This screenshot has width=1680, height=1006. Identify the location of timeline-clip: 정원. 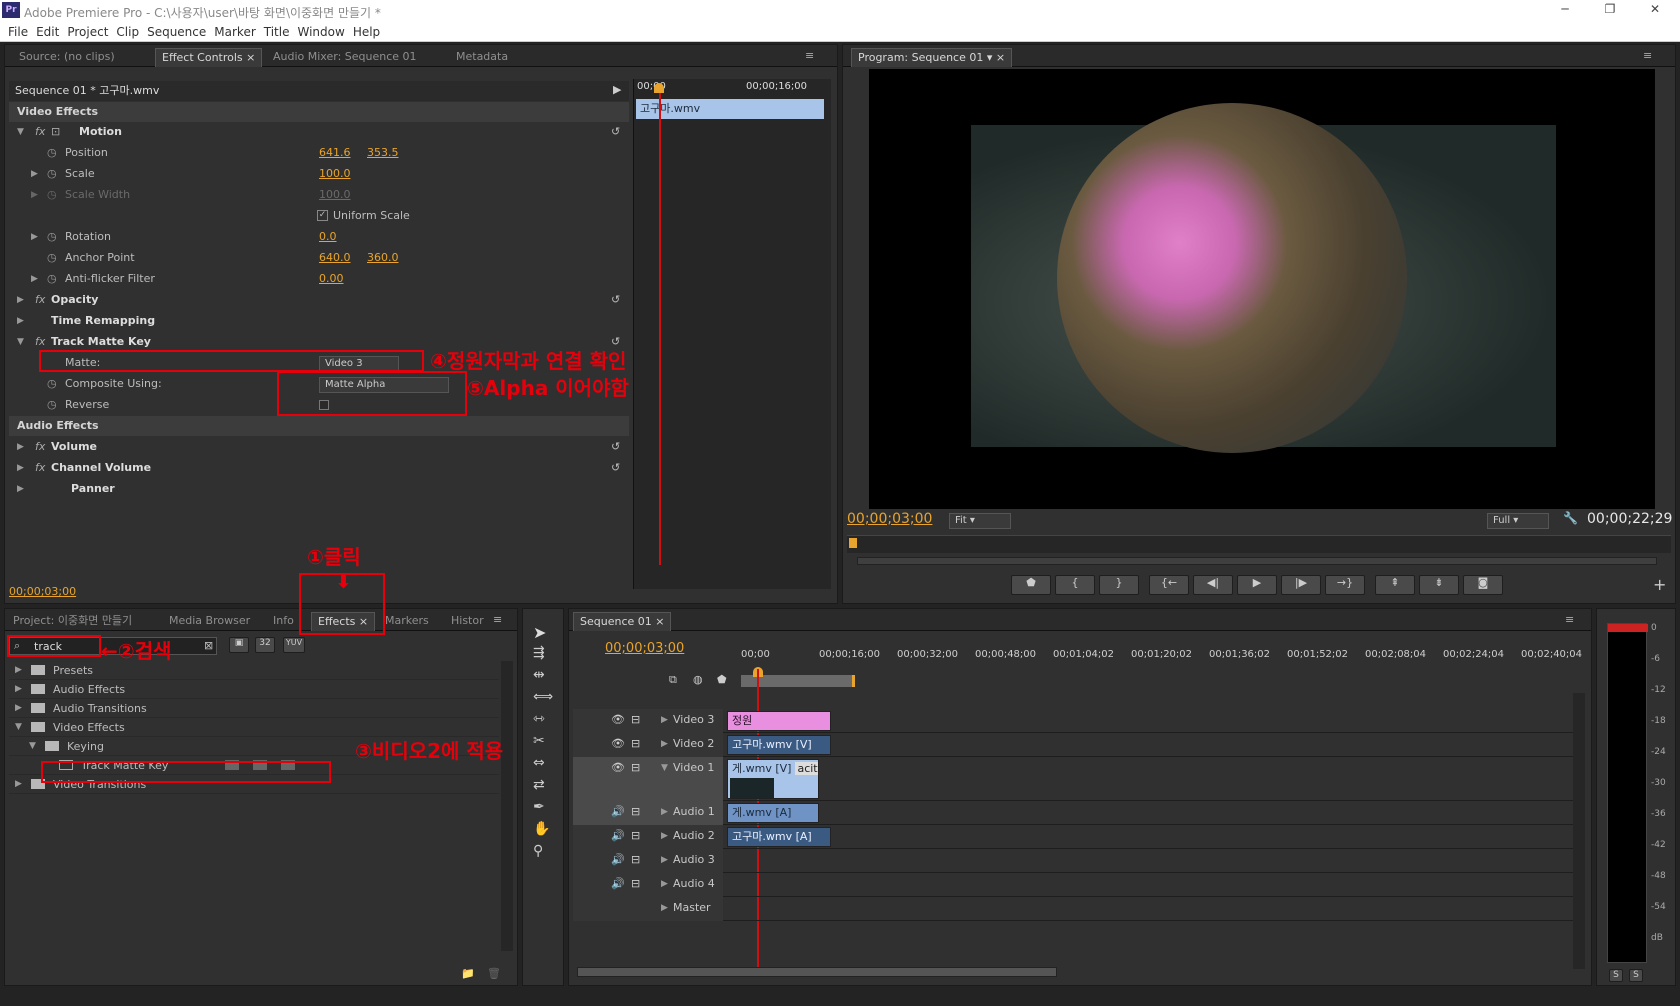
(779, 721).